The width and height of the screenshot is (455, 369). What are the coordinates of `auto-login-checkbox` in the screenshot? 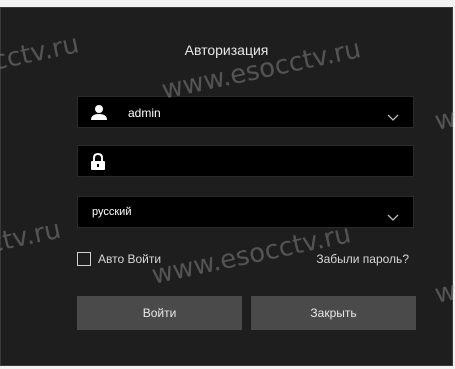 It's located at (84, 259).